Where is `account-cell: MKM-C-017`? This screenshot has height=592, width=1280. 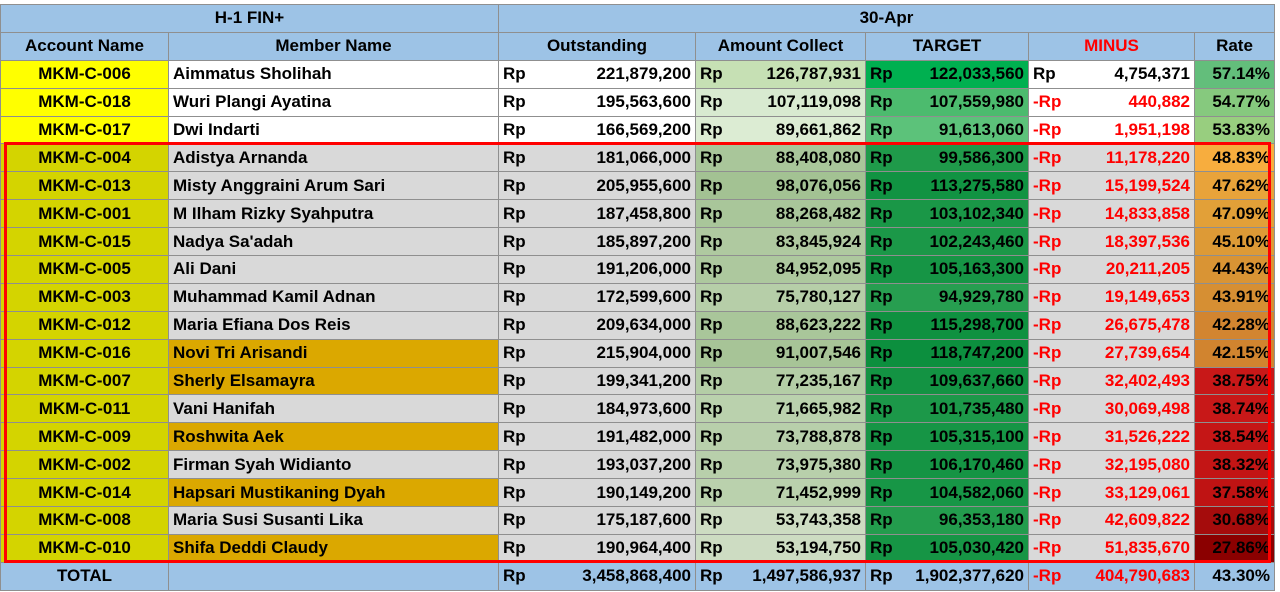
account-cell: MKM-C-017 is located at coordinates (84, 130).